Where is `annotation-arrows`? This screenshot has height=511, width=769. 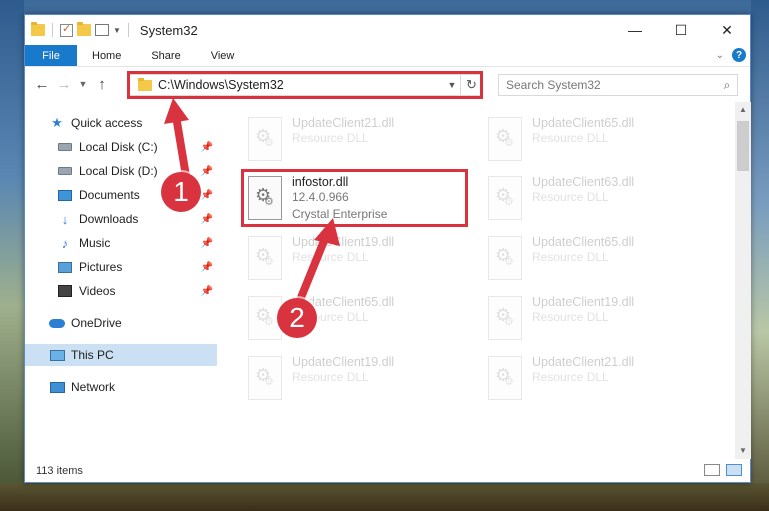 annotation-arrows is located at coordinates (252, 201).